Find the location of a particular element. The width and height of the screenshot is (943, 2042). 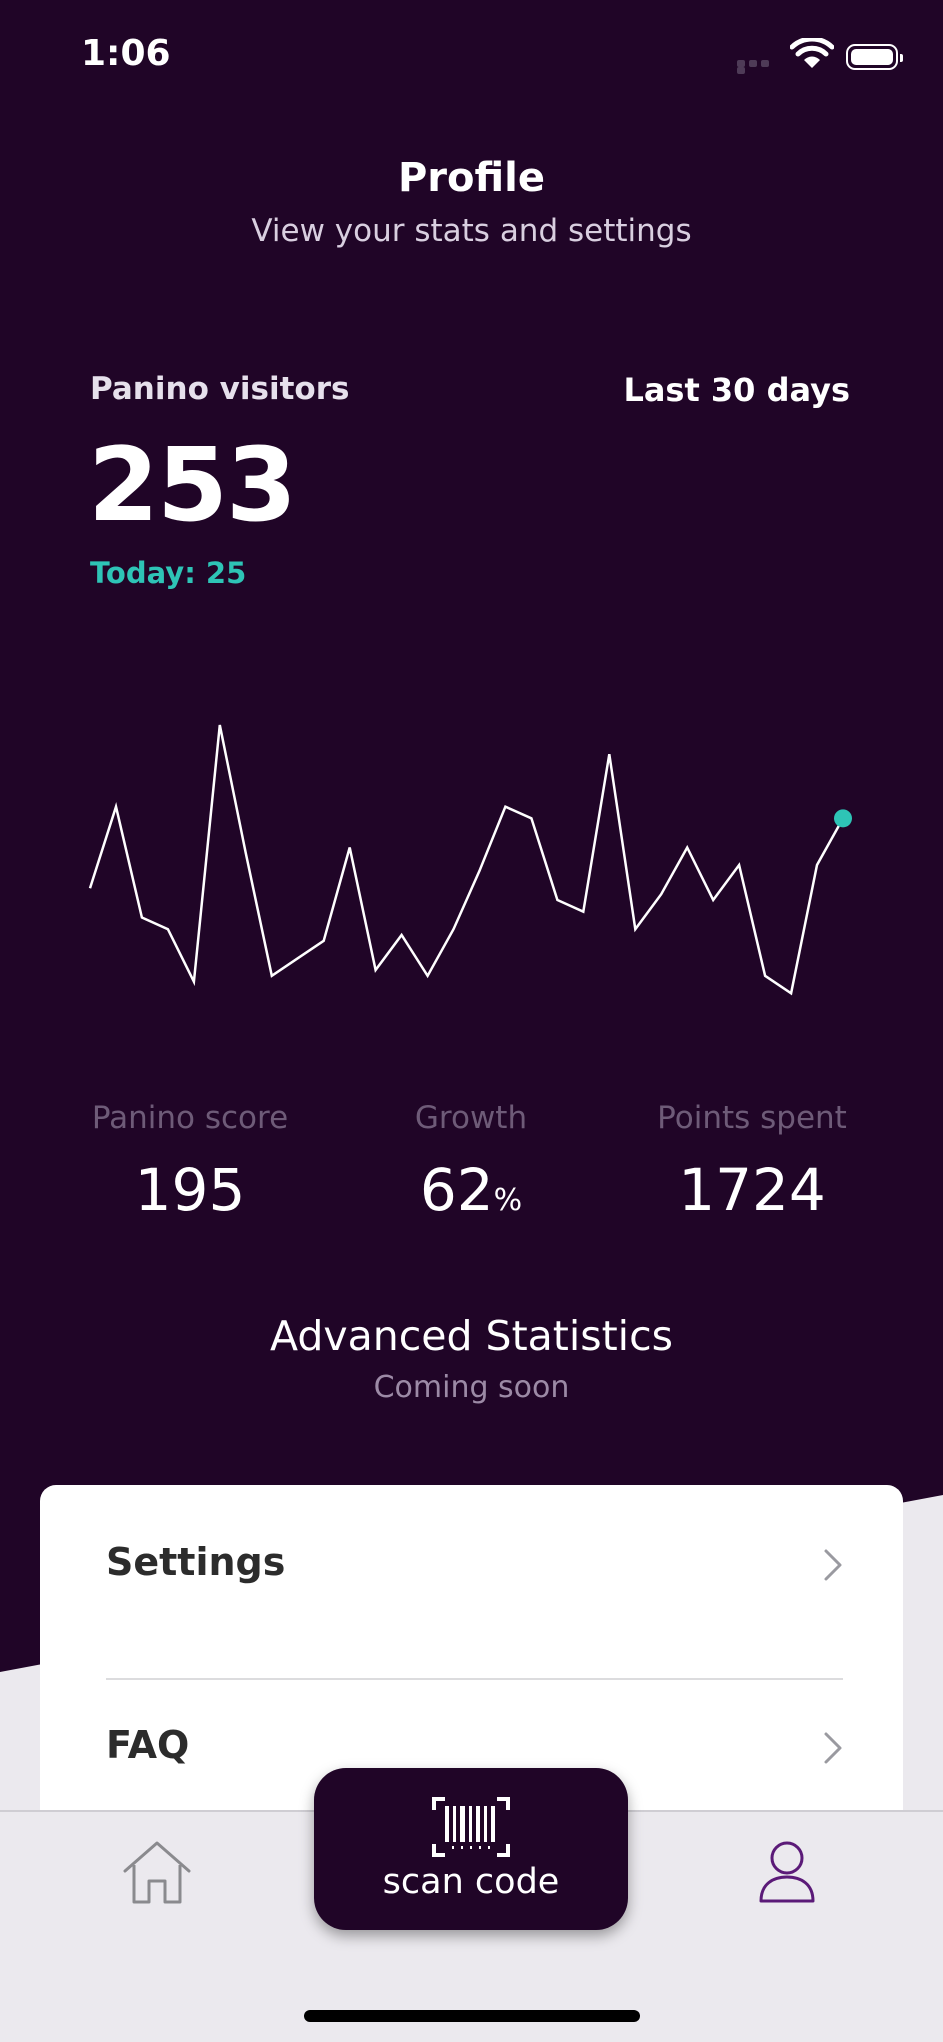

visitors-count: 253 is located at coordinates (192, 485).